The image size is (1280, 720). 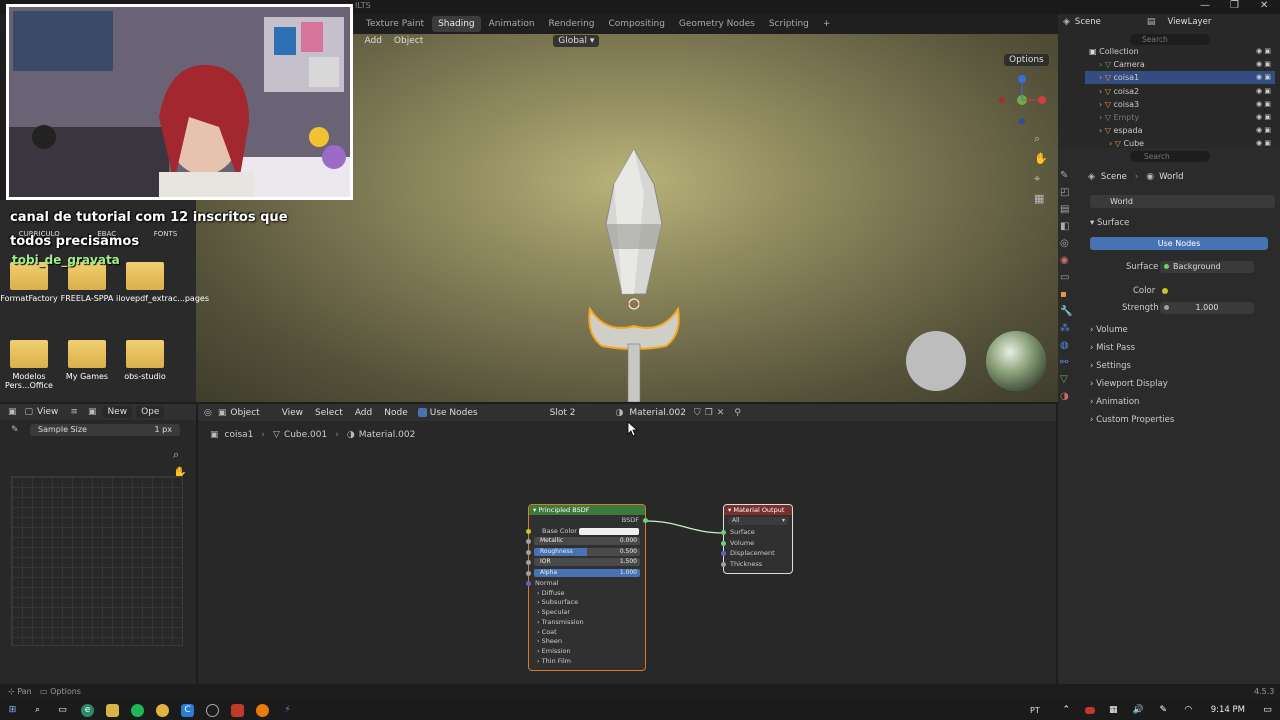 What do you see at coordinates (1110, 366) in the screenshot?
I see `panel-settings: › Settings` at bounding box center [1110, 366].